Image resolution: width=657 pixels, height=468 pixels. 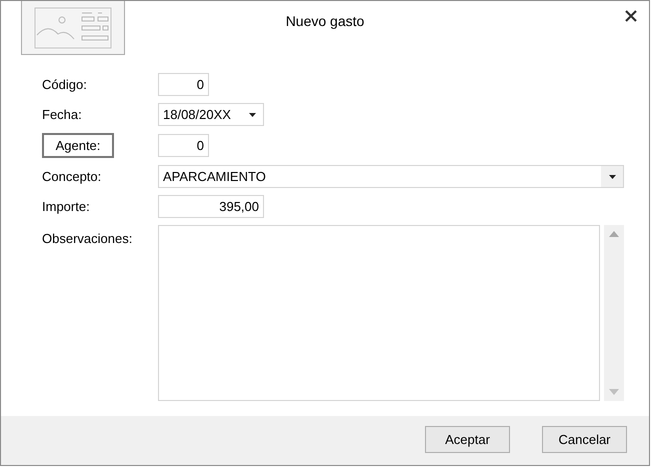 I want to click on image-placeholder-icon, so click(x=73, y=27).